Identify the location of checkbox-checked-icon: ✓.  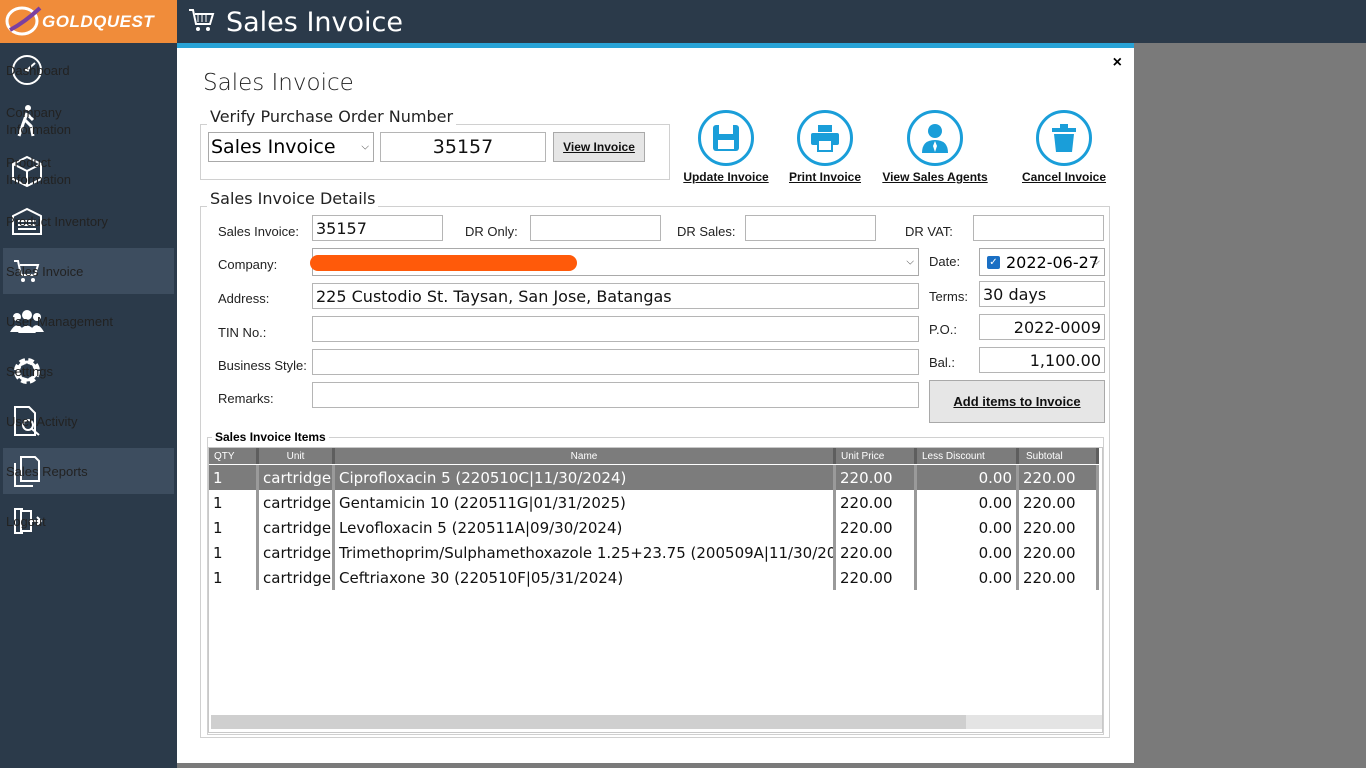
(993, 262).